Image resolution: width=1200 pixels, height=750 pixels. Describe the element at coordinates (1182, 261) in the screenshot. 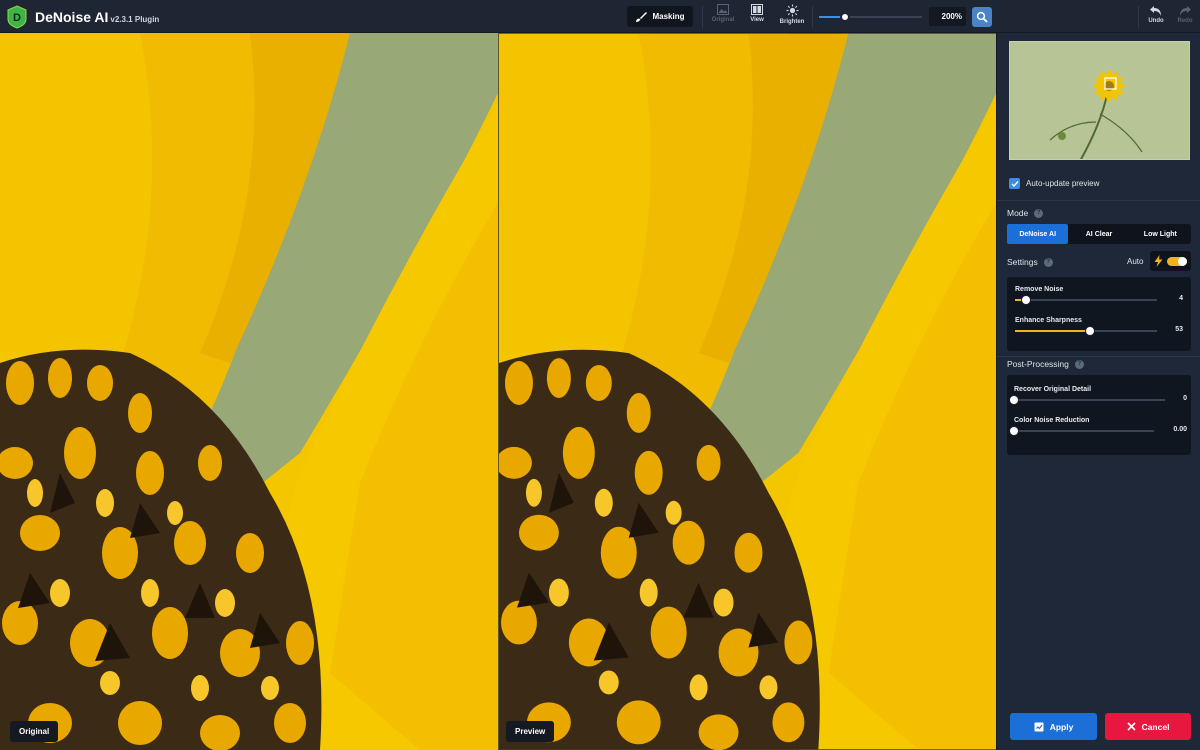

I see `toggle-knob` at that location.